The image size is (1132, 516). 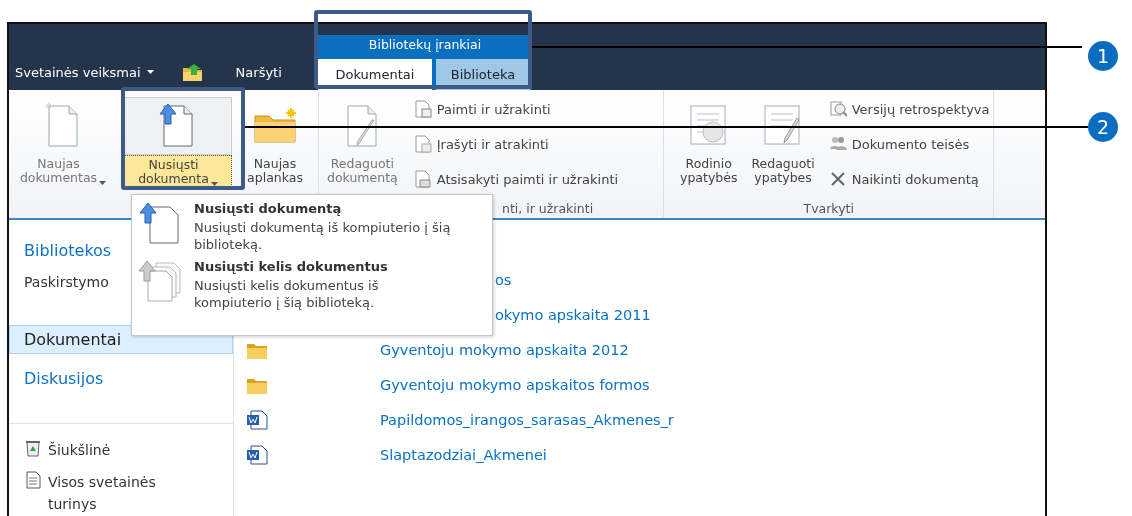 What do you see at coordinates (909, 179) in the screenshot?
I see `ribbon-button: Naikinti dokumentą` at bounding box center [909, 179].